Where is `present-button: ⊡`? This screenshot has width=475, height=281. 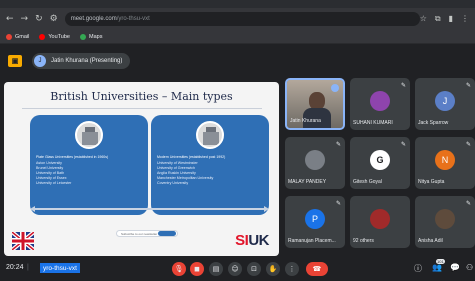
present-button: ⊡ is located at coordinates (254, 269).